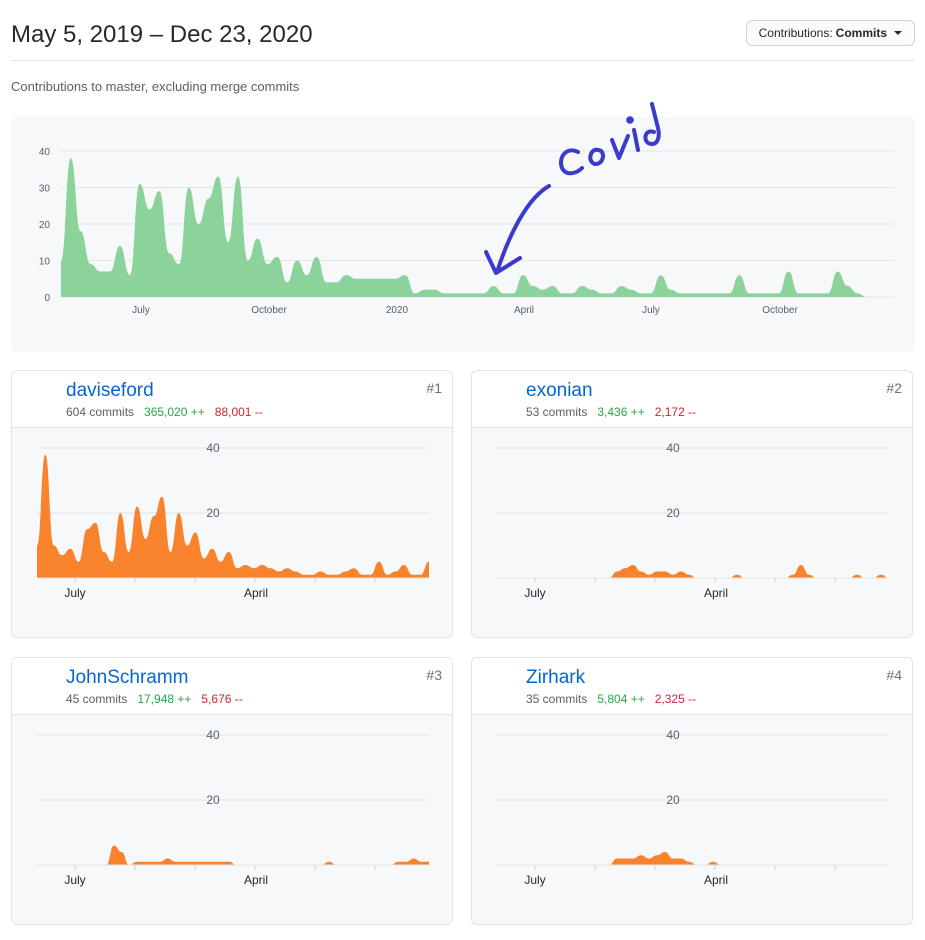 The height and width of the screenshot is (940, 925). What do you see at coordinates (898, 33) in the screenshot?
I see `caret-down-icon` at bounding box center [898, 33].